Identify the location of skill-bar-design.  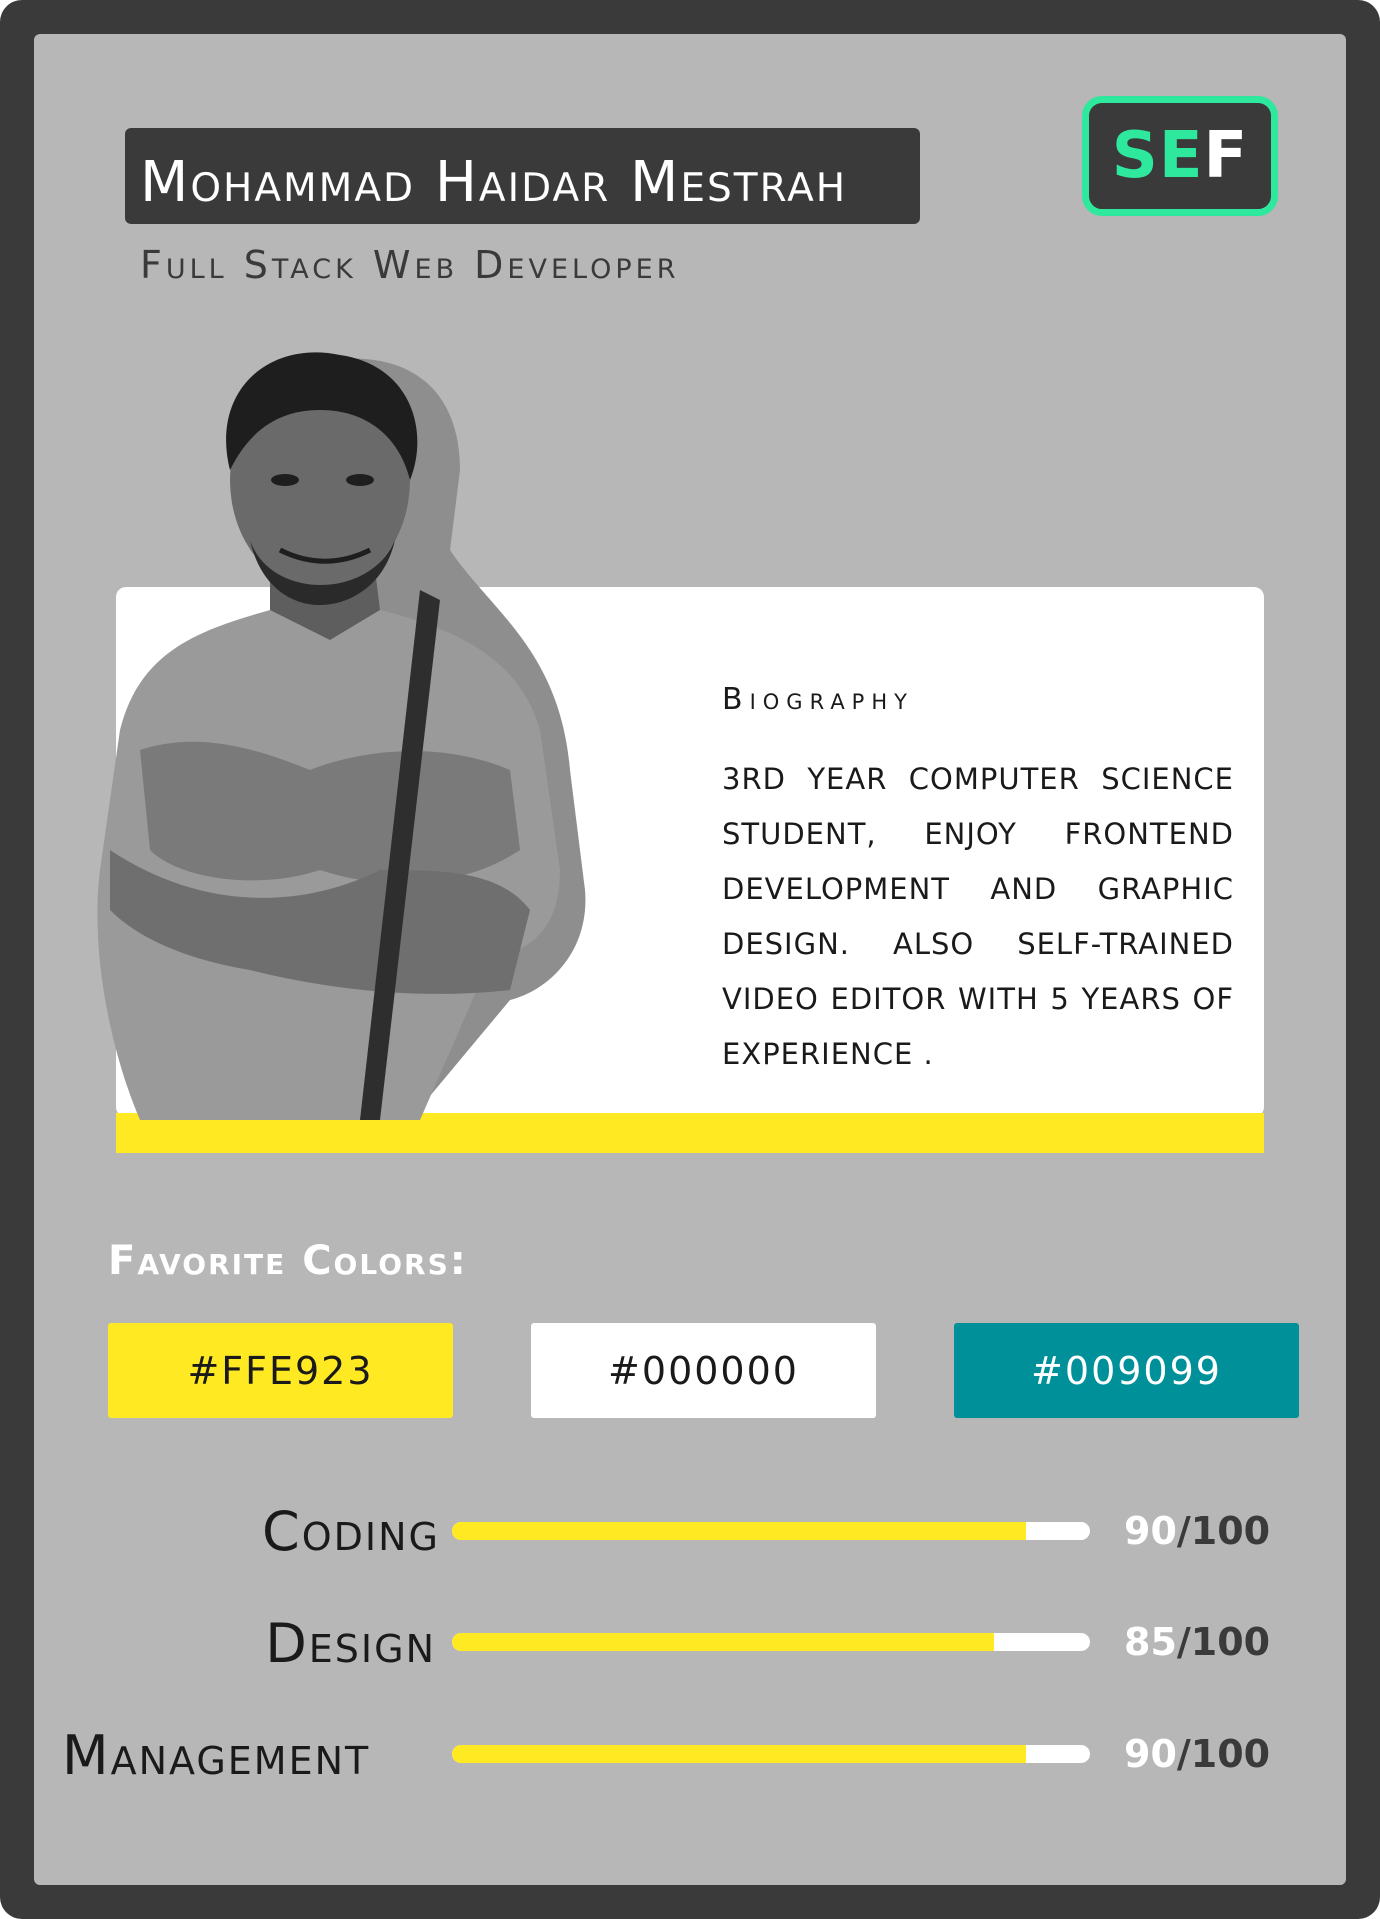
(771, 1642).